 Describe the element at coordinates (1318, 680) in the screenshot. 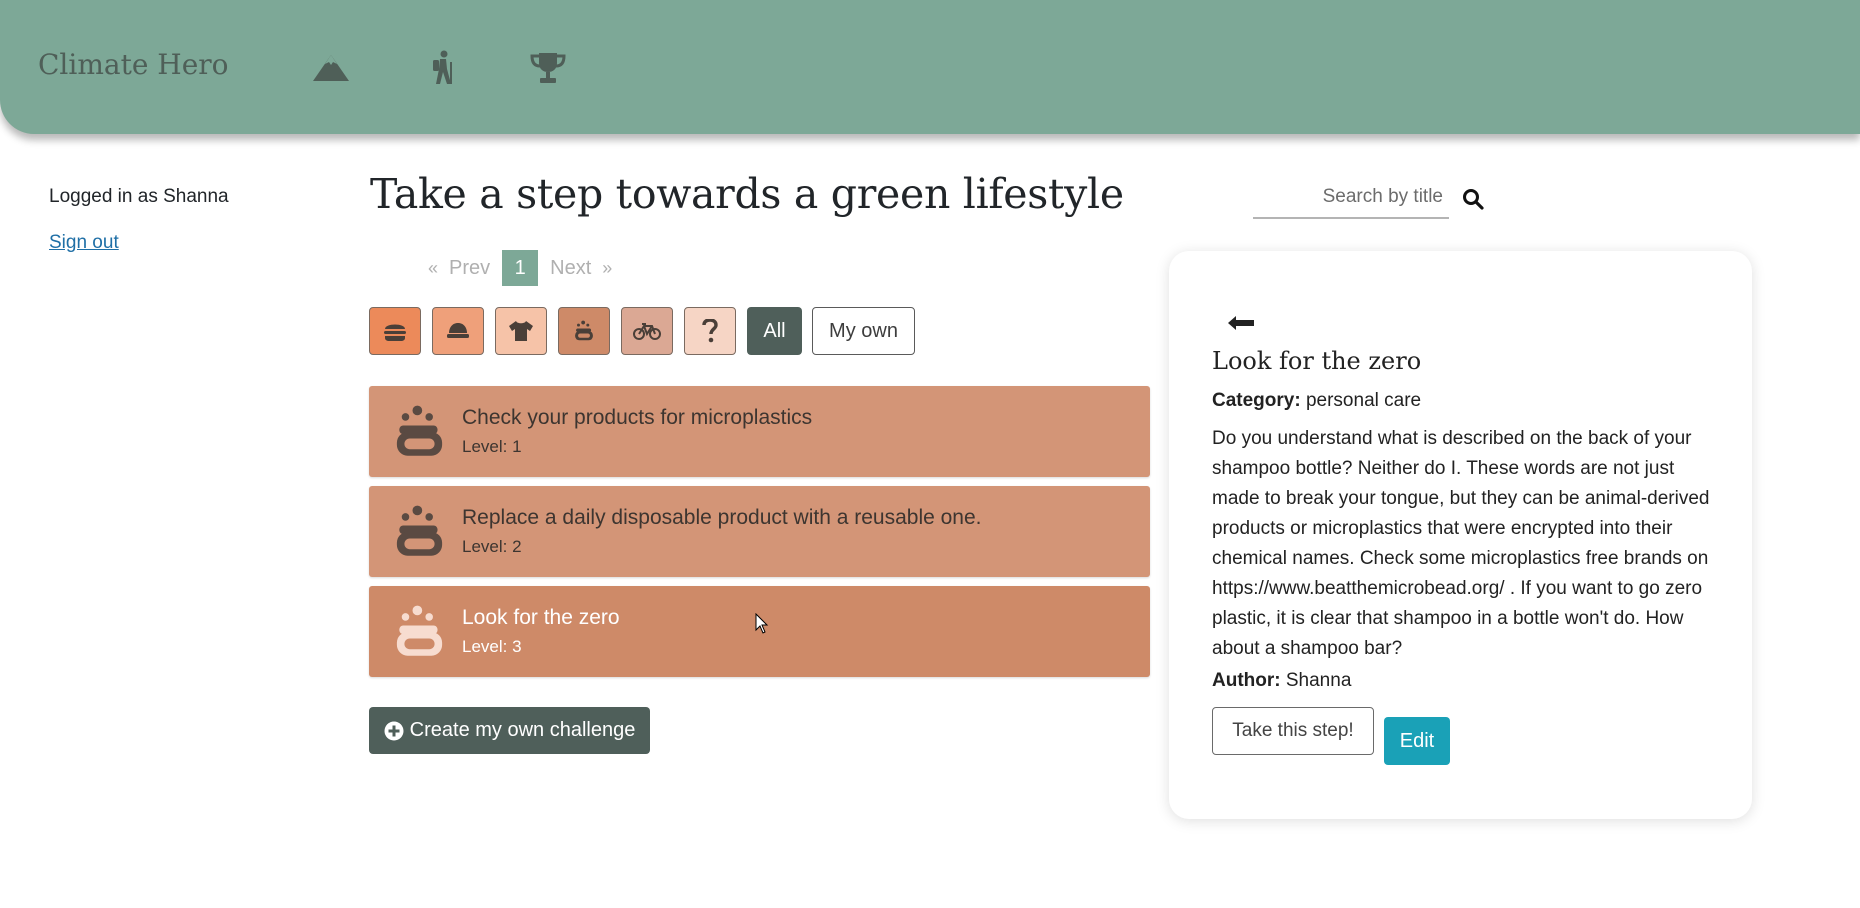

I see `author-value: Shanna` at that location.